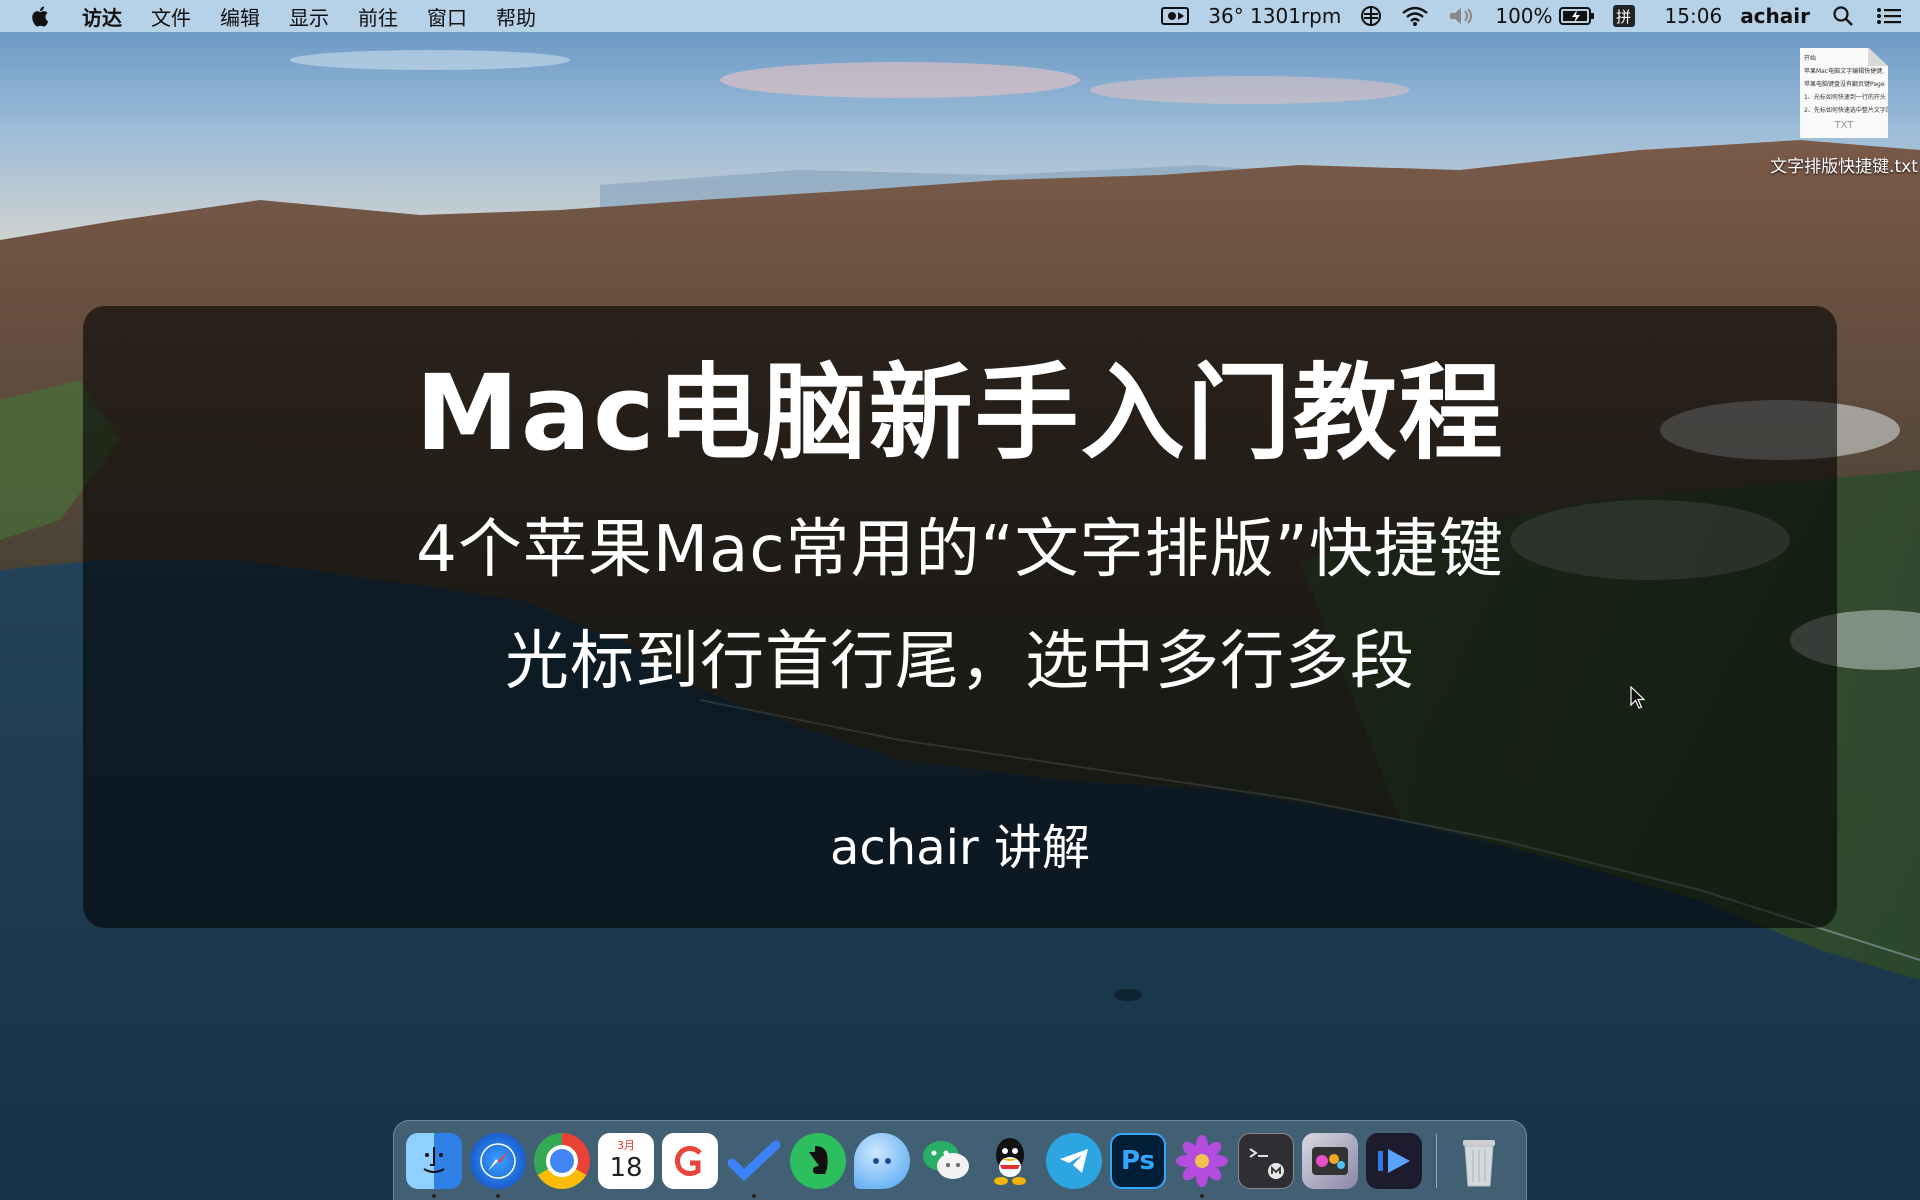 This screenshot has width=1920, height=1200. Describe the element at coordinates (498, 1165) in the screenshot. I see `dock-safari-icon` at that location.